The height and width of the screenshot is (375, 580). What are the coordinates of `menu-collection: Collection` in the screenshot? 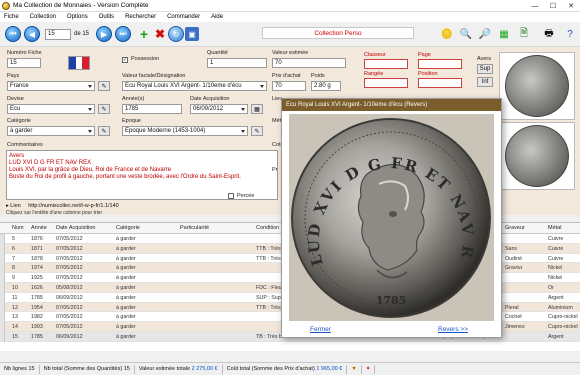 It's located at (43, 17).